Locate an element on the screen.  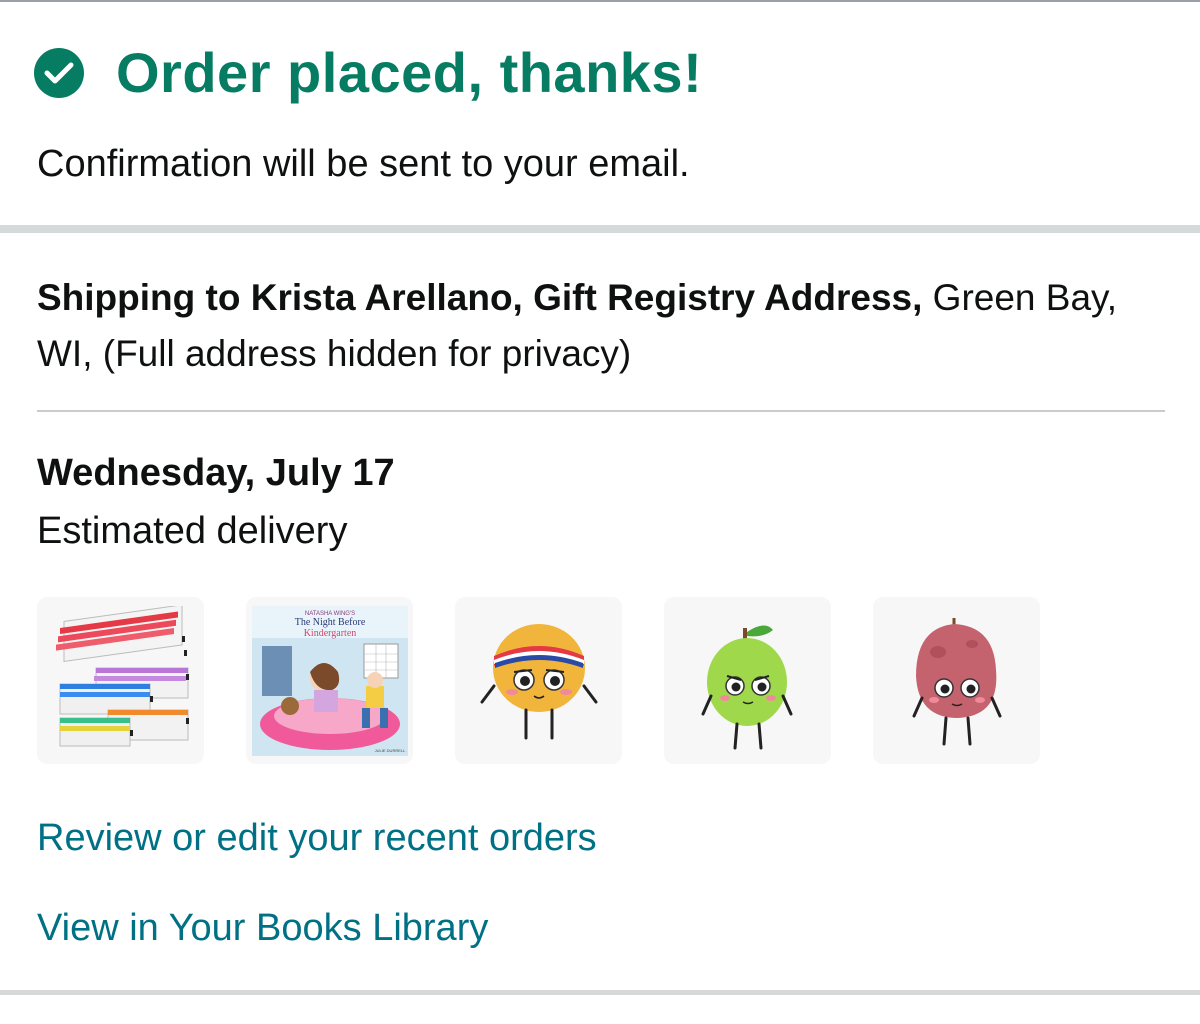
delivery-label: Estimated delivery is located at coordinates (192, 531).